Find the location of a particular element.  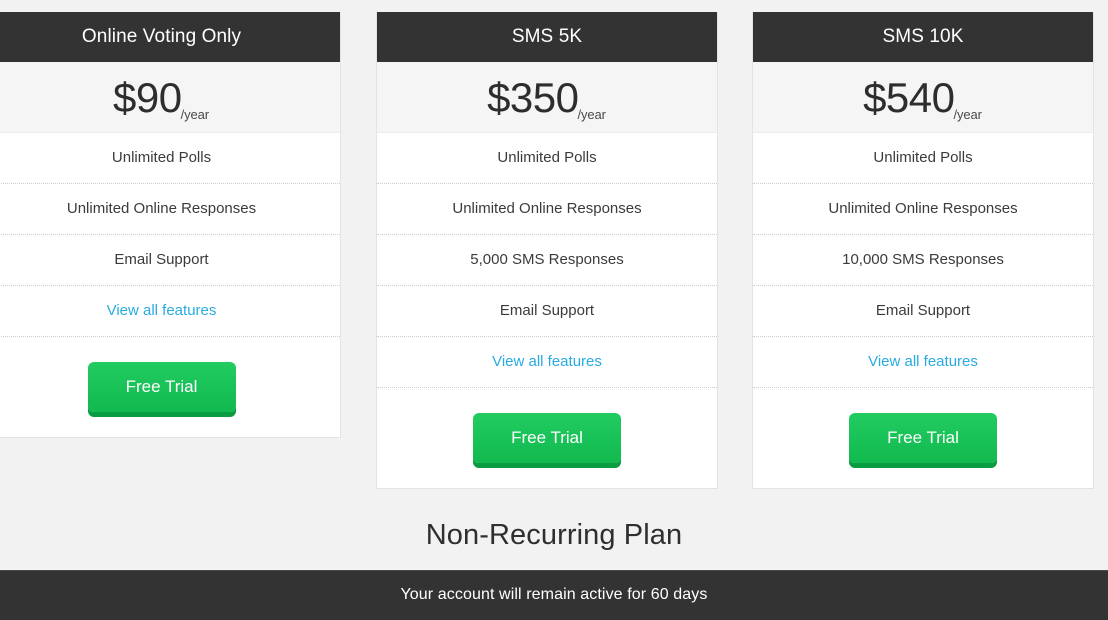

plan-price-amount: $350 is located at coordinates (533, 97).